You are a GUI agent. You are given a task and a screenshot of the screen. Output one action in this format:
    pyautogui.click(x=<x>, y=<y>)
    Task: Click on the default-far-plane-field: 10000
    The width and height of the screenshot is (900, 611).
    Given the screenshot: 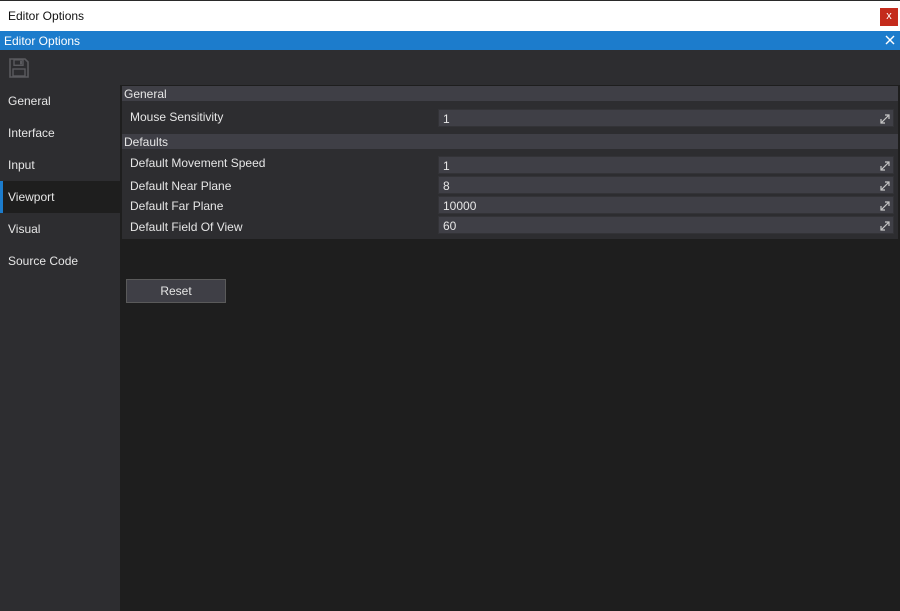 What is the action you would take?
    pyautogui.click(x=666, y=205)
    